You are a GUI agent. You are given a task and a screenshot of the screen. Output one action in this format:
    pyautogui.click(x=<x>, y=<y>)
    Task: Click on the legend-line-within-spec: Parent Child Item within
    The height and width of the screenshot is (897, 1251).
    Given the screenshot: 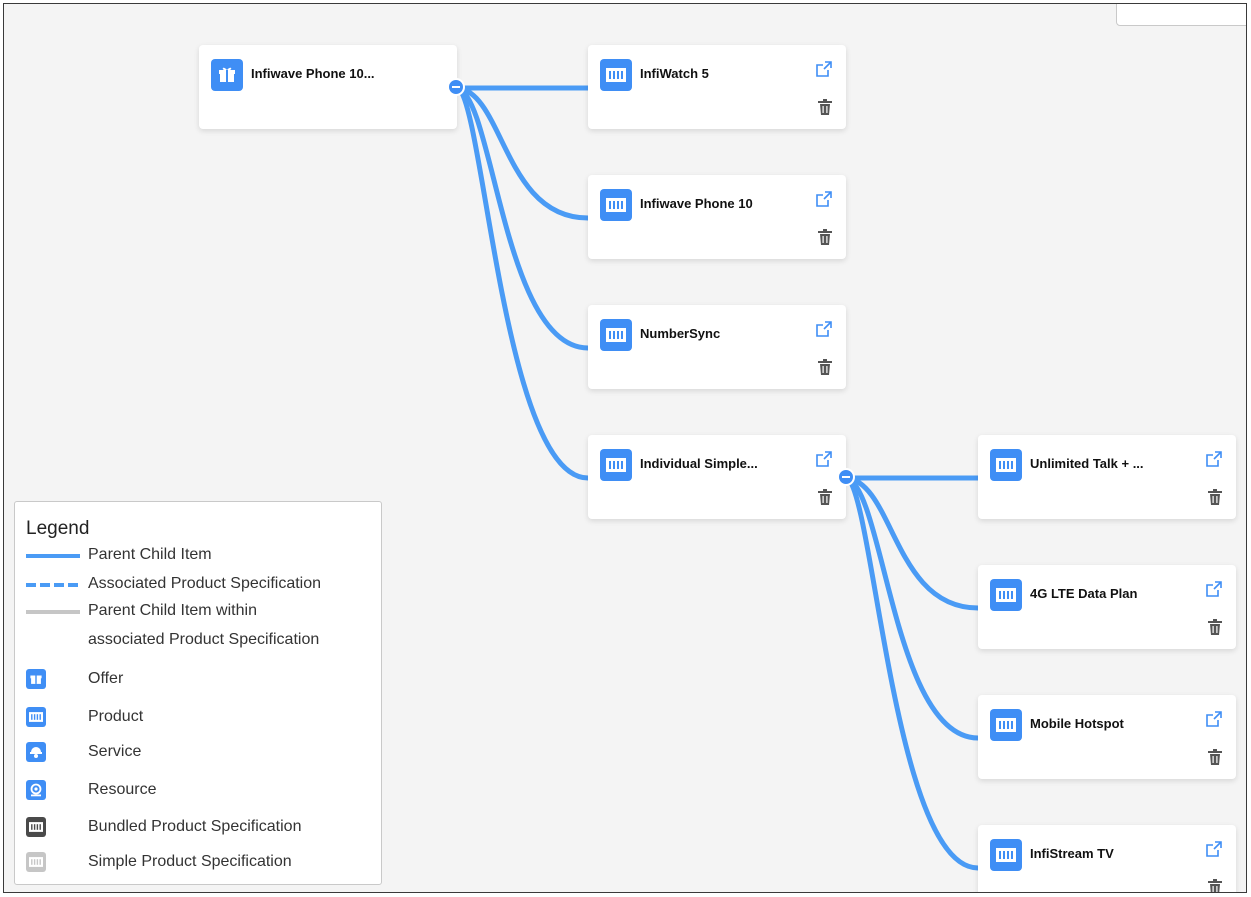 What is the action you would take?
    pyautogui.click(x=206, y=612)
    